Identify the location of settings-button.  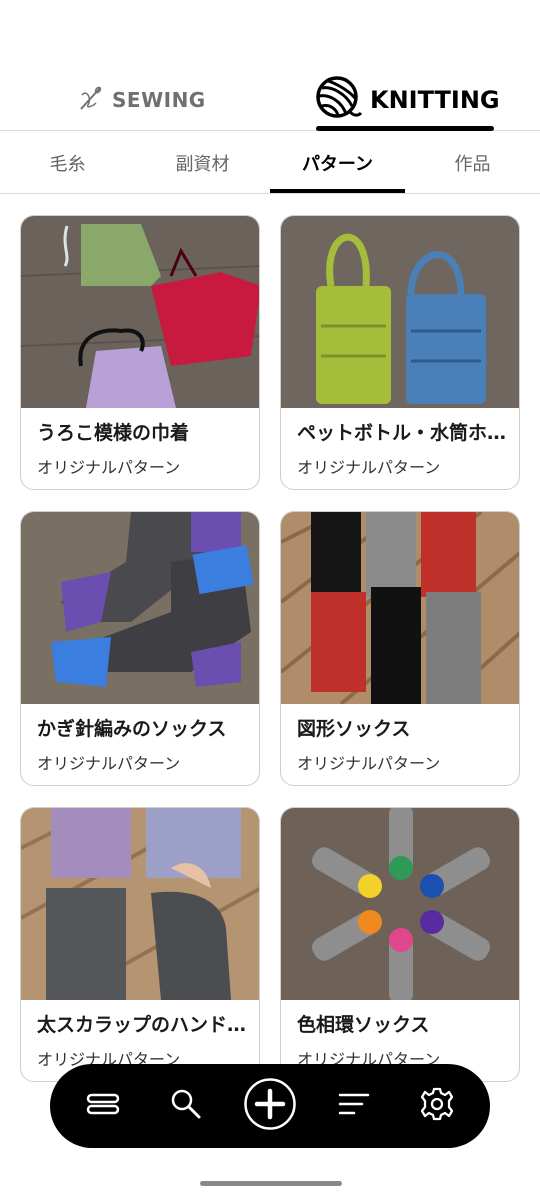
(437, 1106).